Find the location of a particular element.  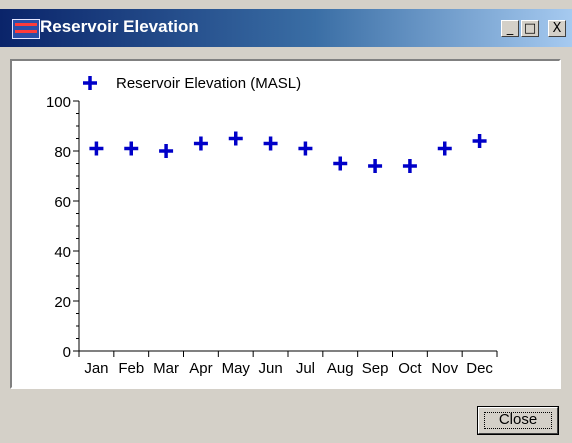

app-icon is located at coordinates (26, 29).